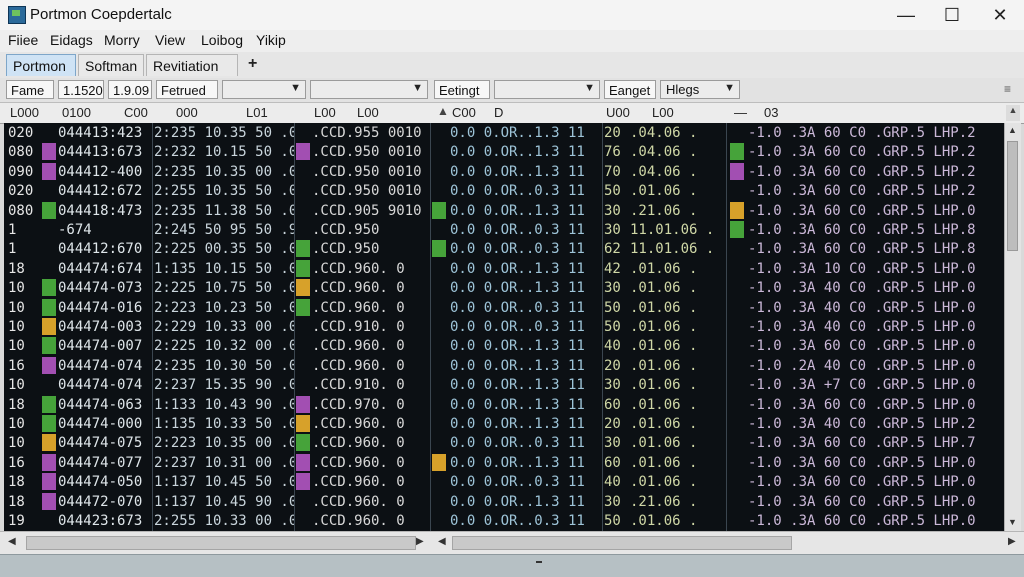 The height and width of the screenshot is (577, 1024). I want to click on col-header-4: L01, so click(257, 112).